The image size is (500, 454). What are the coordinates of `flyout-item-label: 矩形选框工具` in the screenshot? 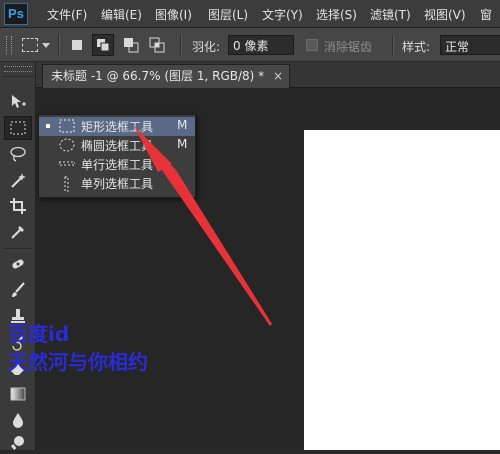 It's located at (117, 127).